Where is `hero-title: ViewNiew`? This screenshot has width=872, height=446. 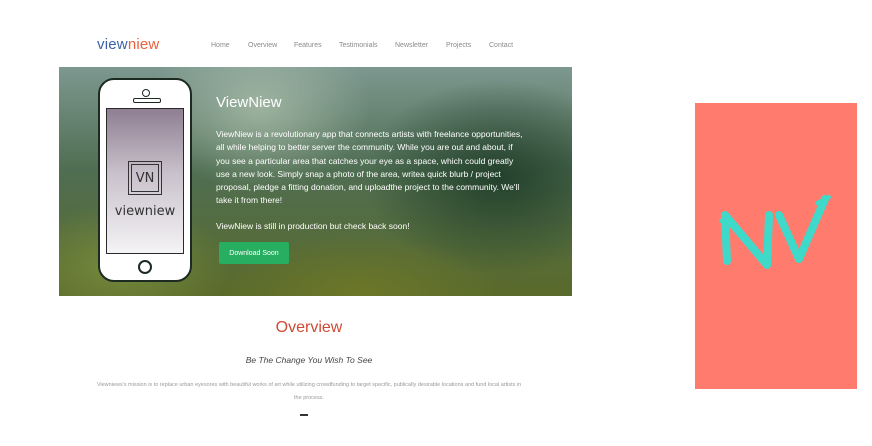 hero-title: ViewNiew is located at coordinates (249, 102).